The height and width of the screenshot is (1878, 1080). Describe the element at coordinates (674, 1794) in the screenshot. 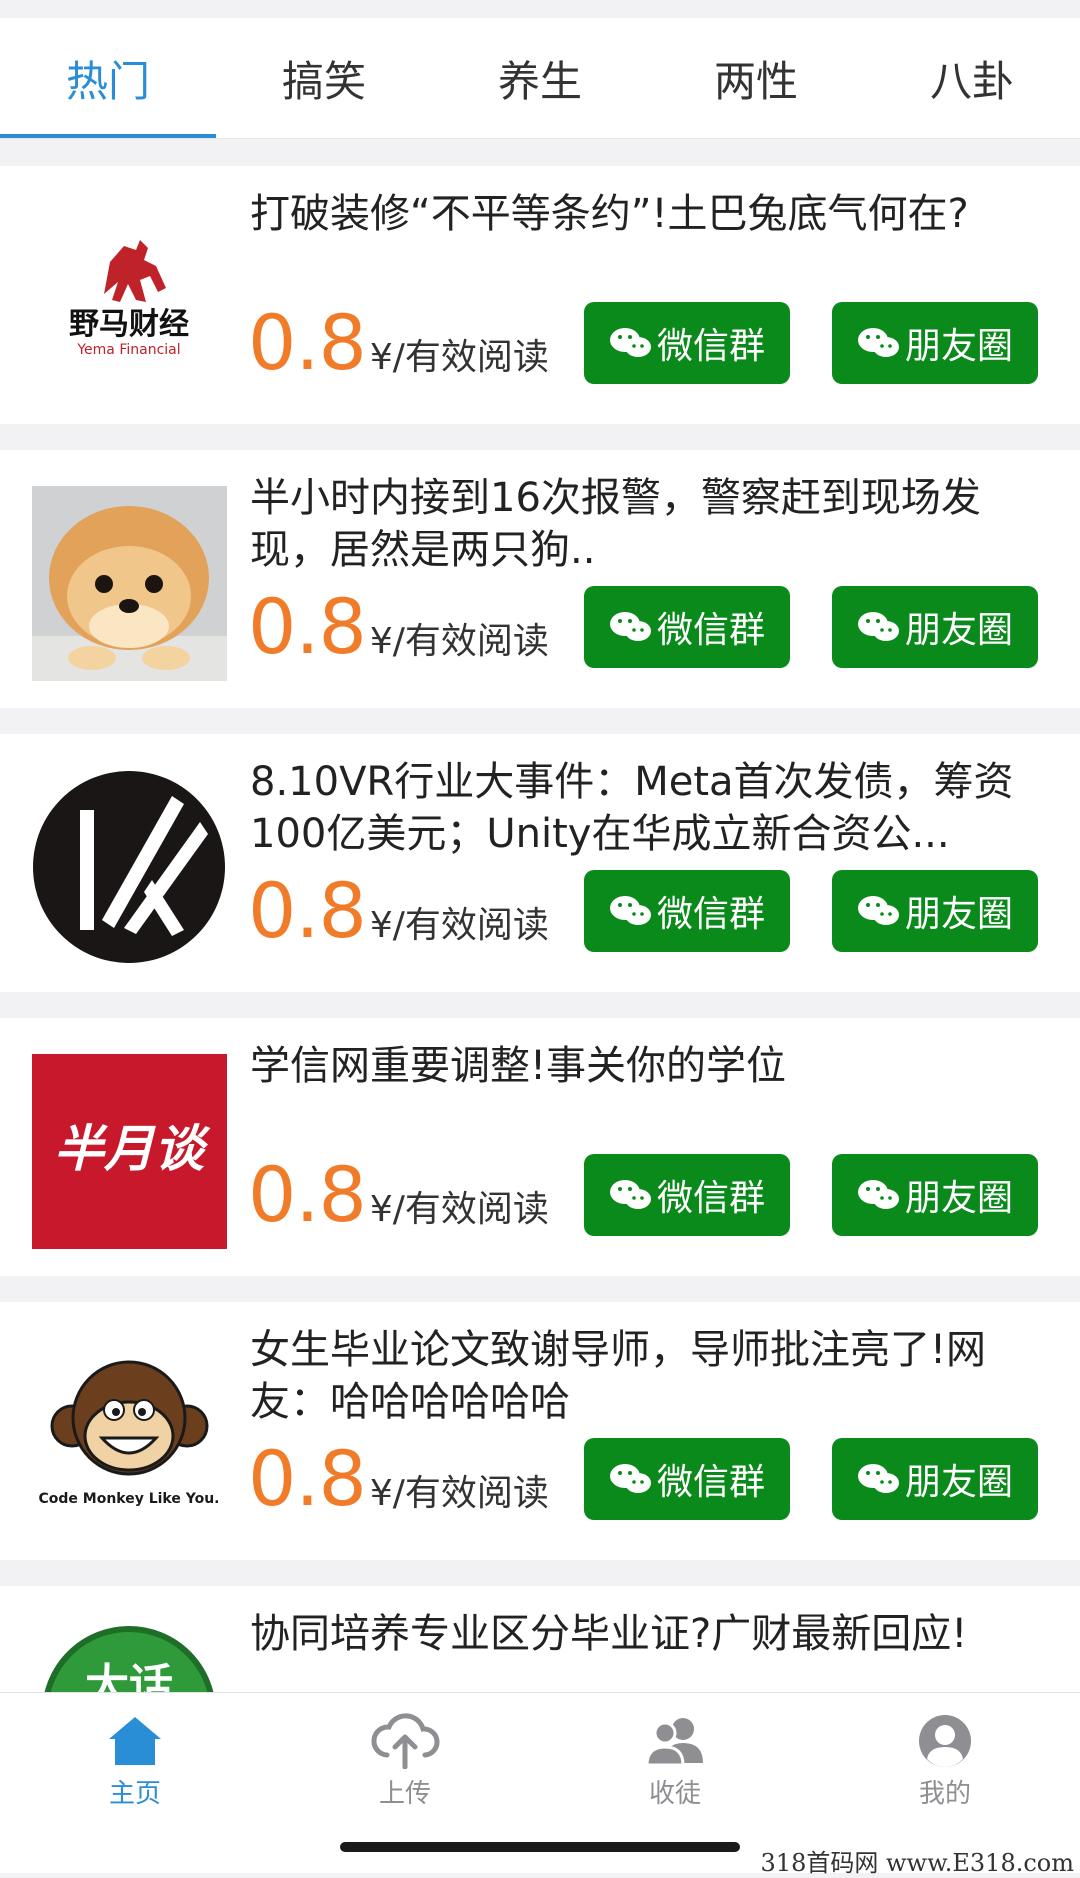

I see `nav-label: 收徒` at that location.